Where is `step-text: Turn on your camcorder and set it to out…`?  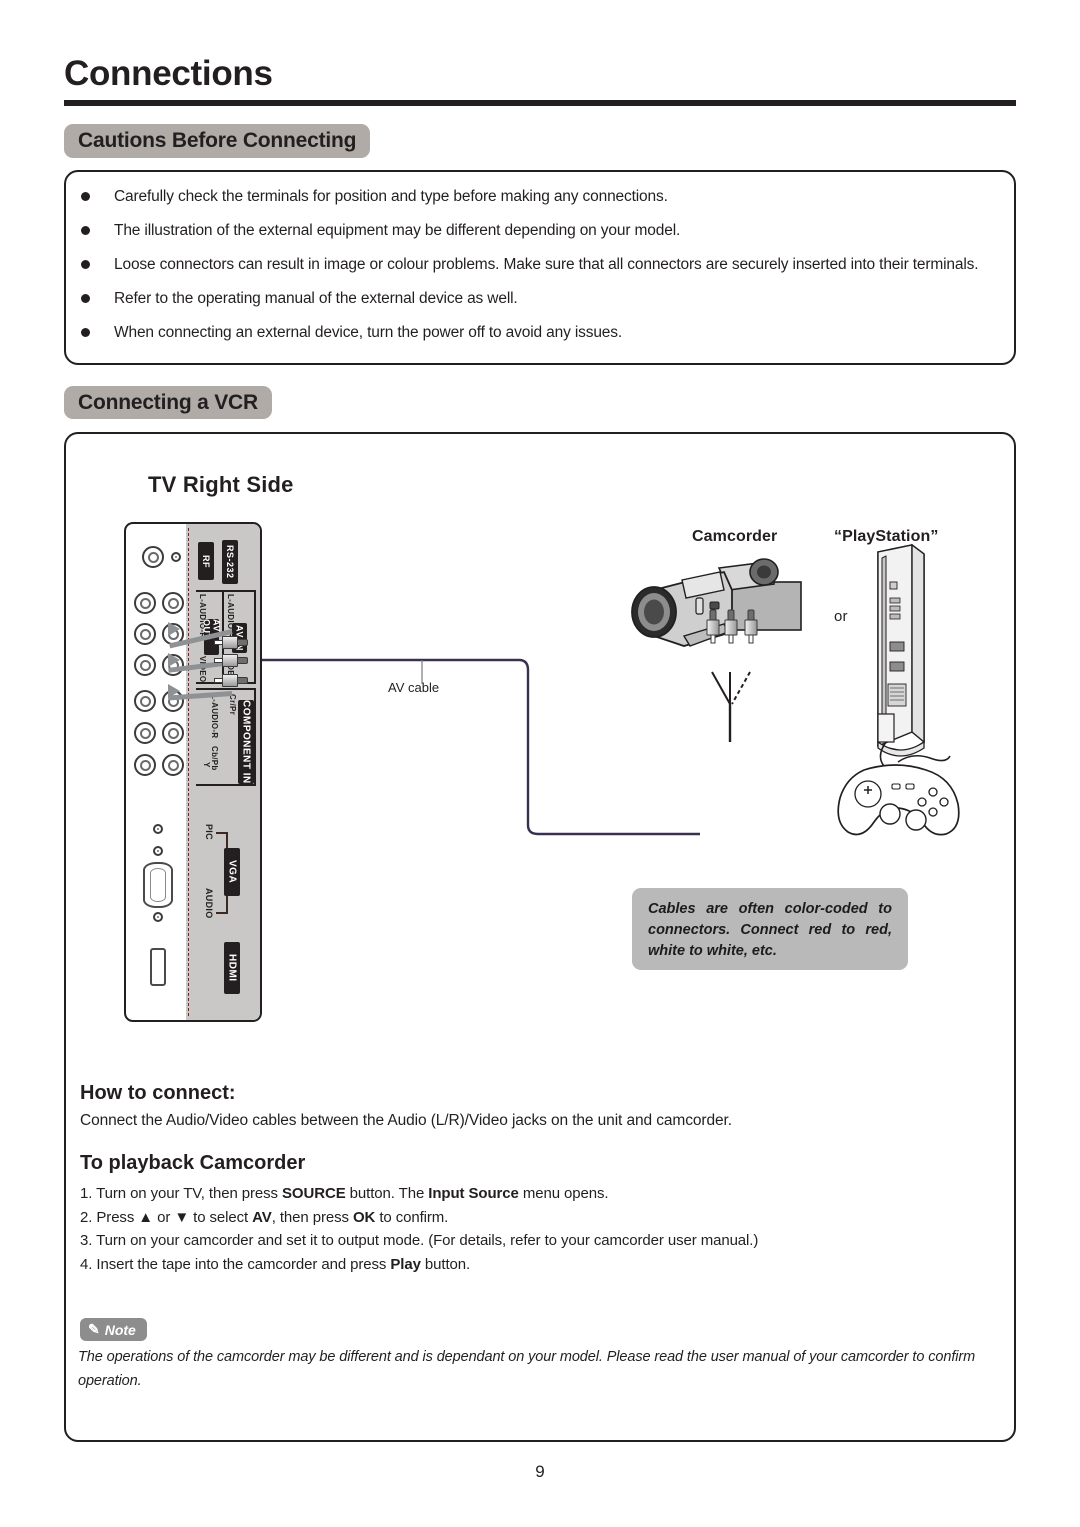 step-text: Turn on your camcorder and set it to out… is located at coordinates (427, 1240).